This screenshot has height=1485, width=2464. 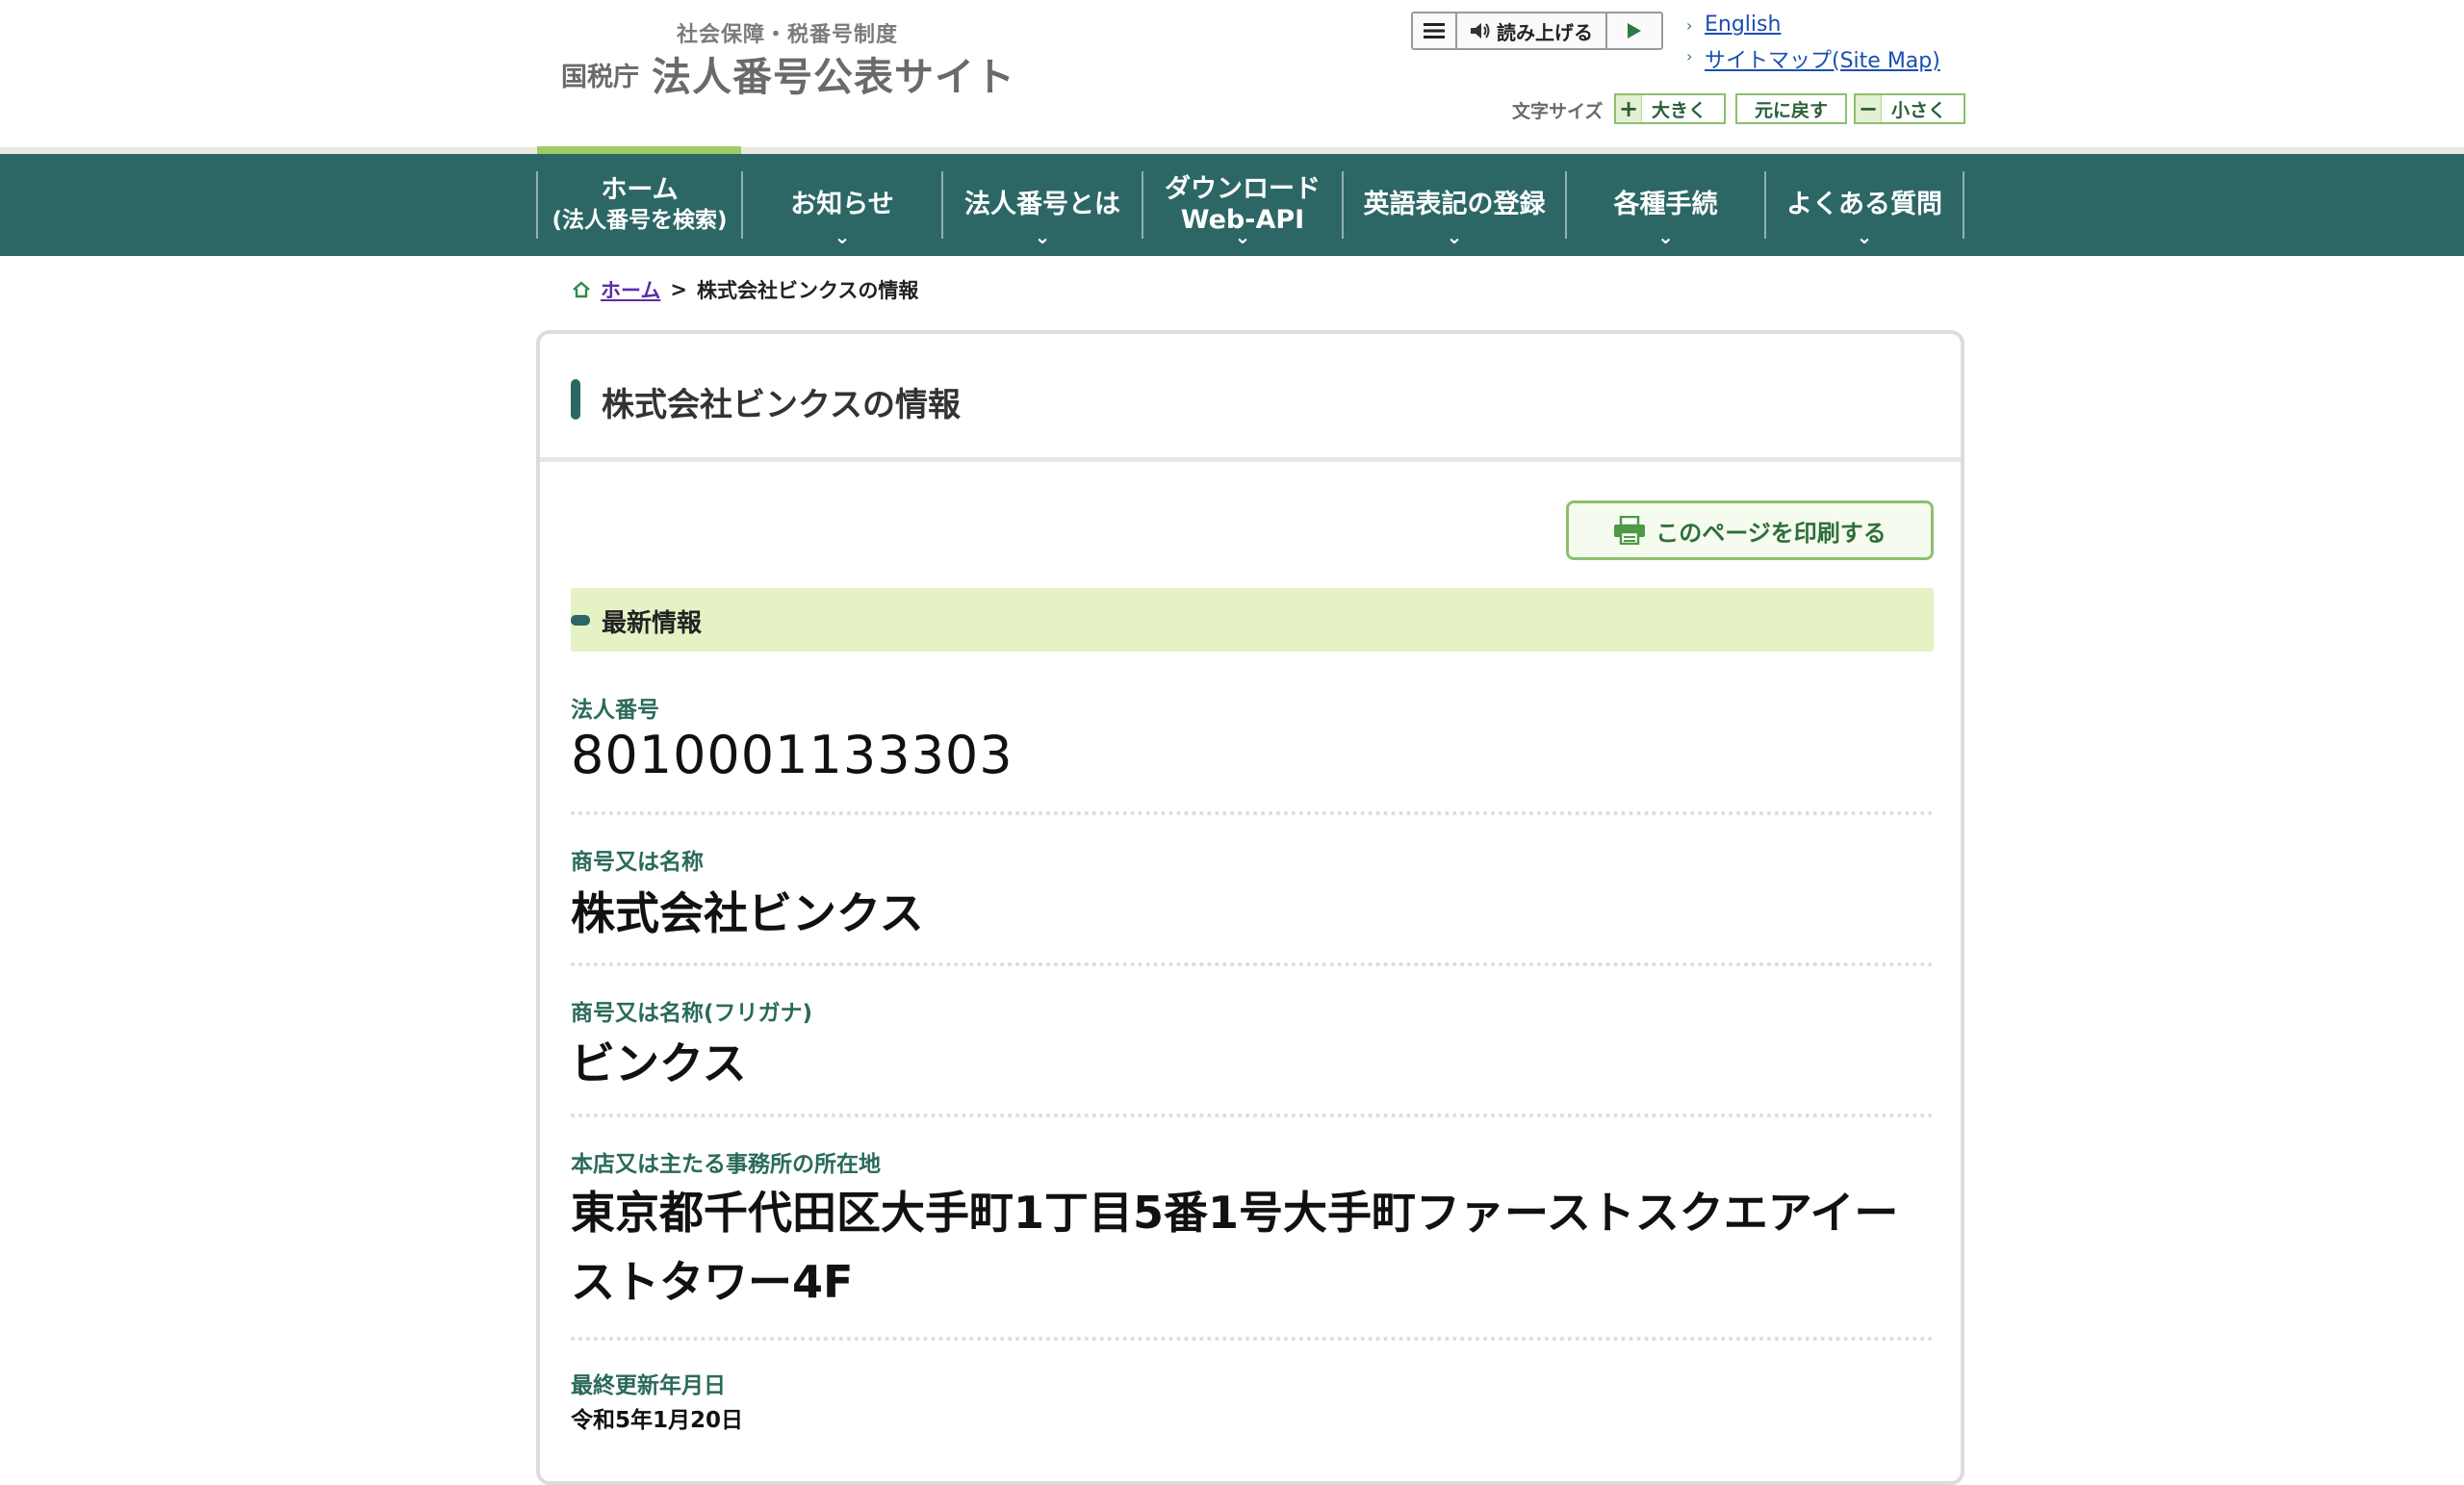 I want to click on print-page-label: このページを印刷する, so click(x=1771, y=533).